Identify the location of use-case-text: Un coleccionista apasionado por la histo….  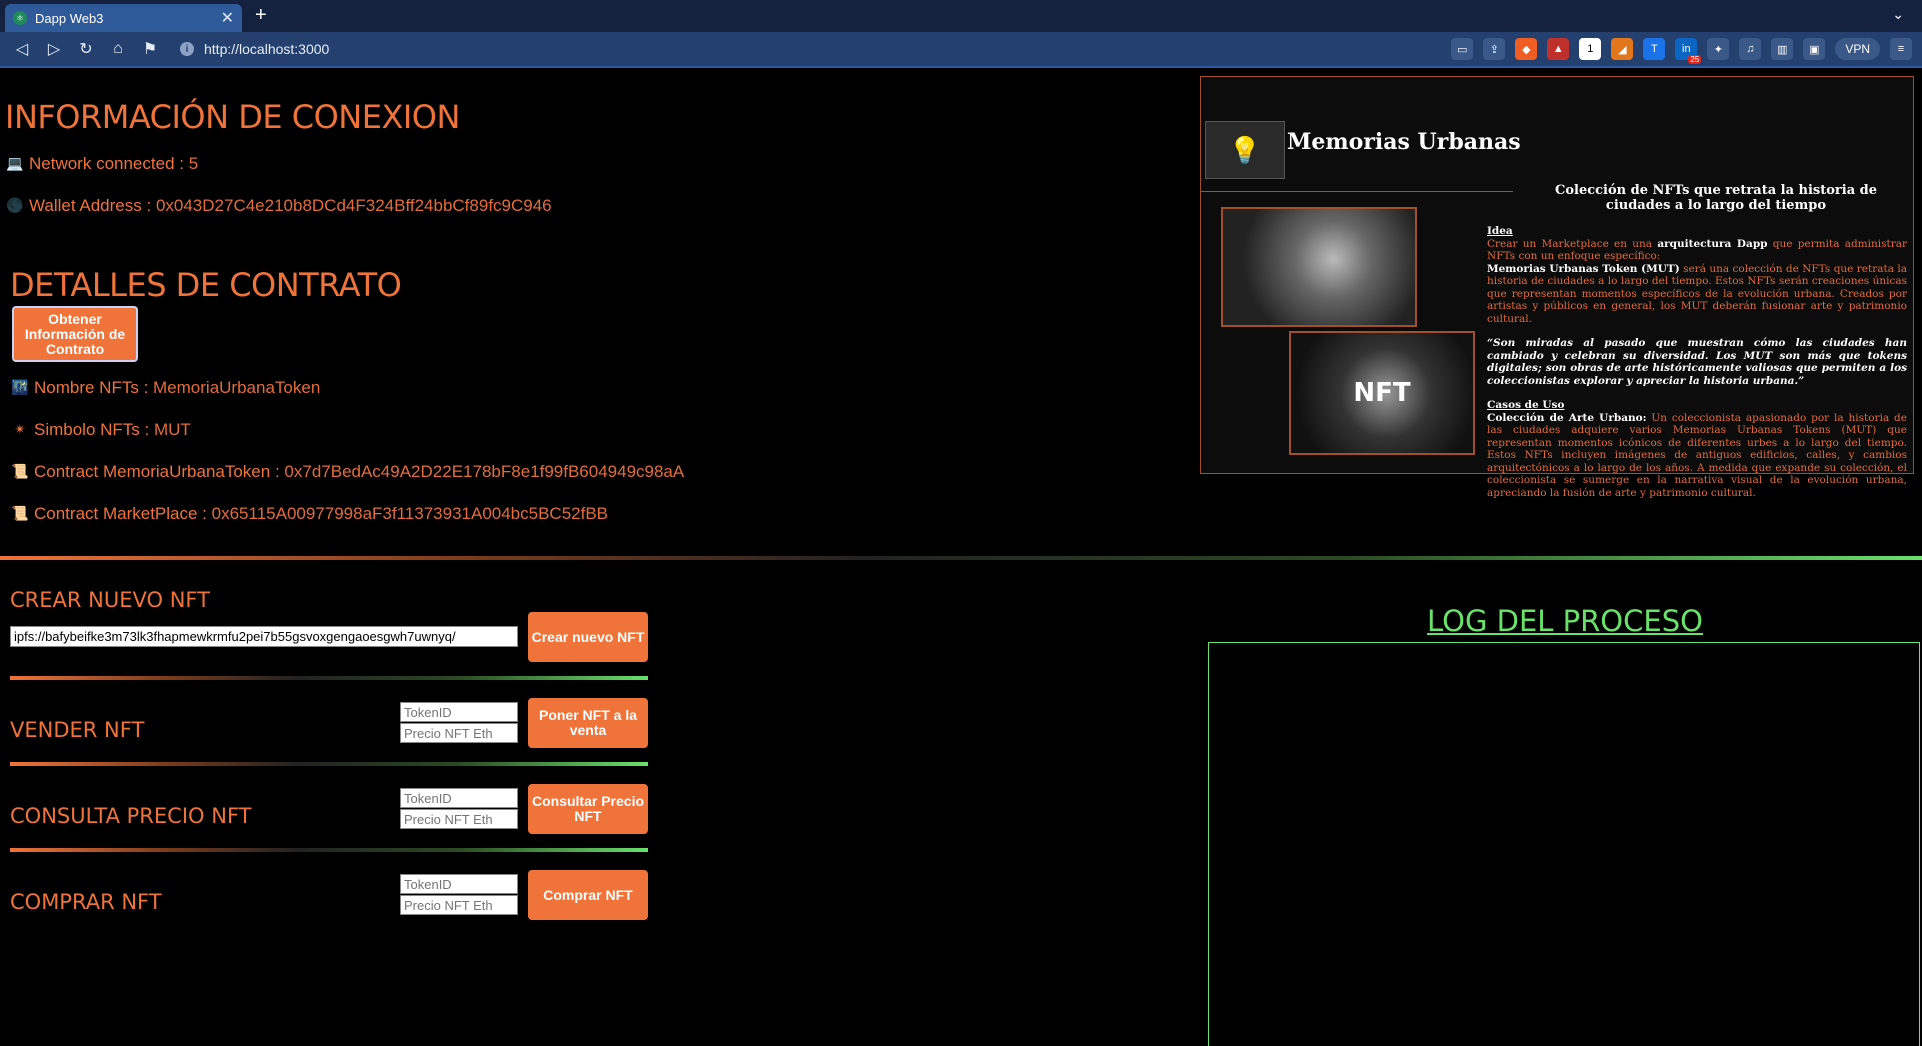
(1697, 455).